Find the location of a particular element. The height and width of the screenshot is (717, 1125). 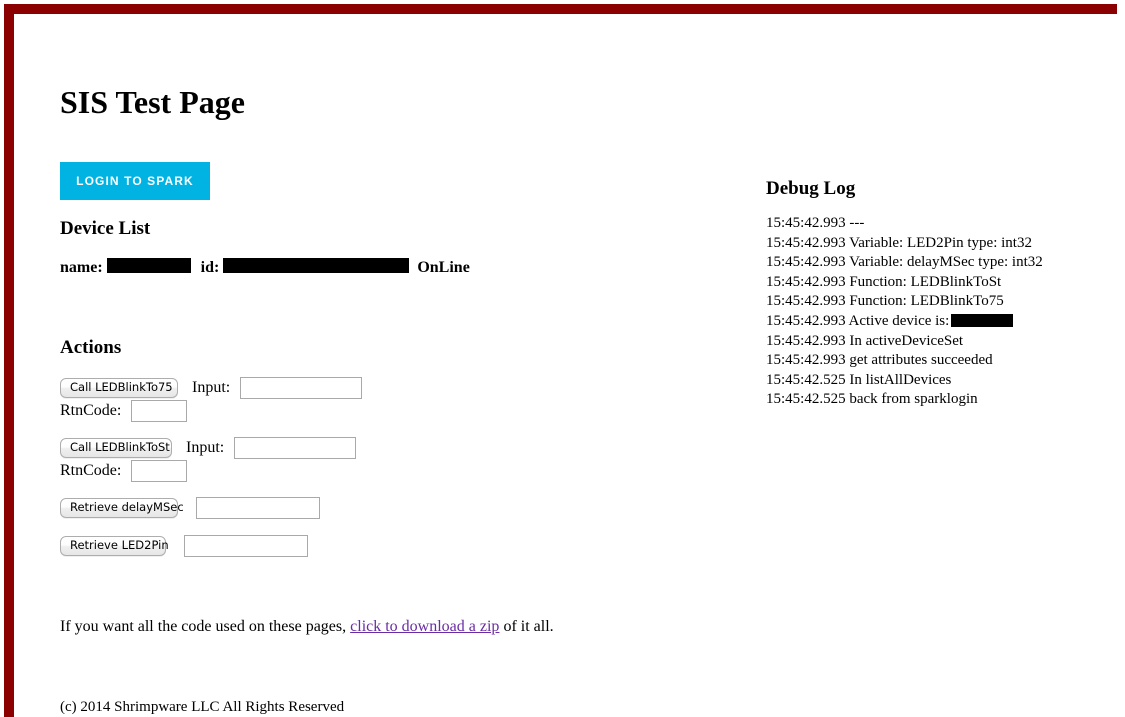

input-label-2: Input: is located at coordinates (205, 447).